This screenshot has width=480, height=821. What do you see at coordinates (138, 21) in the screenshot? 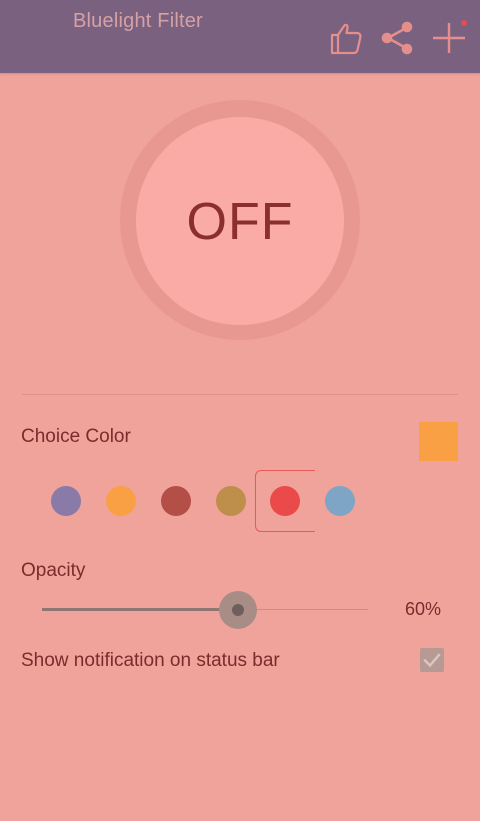
I see `app-title: Bluelight Filter` at bounding box center [138, 21].